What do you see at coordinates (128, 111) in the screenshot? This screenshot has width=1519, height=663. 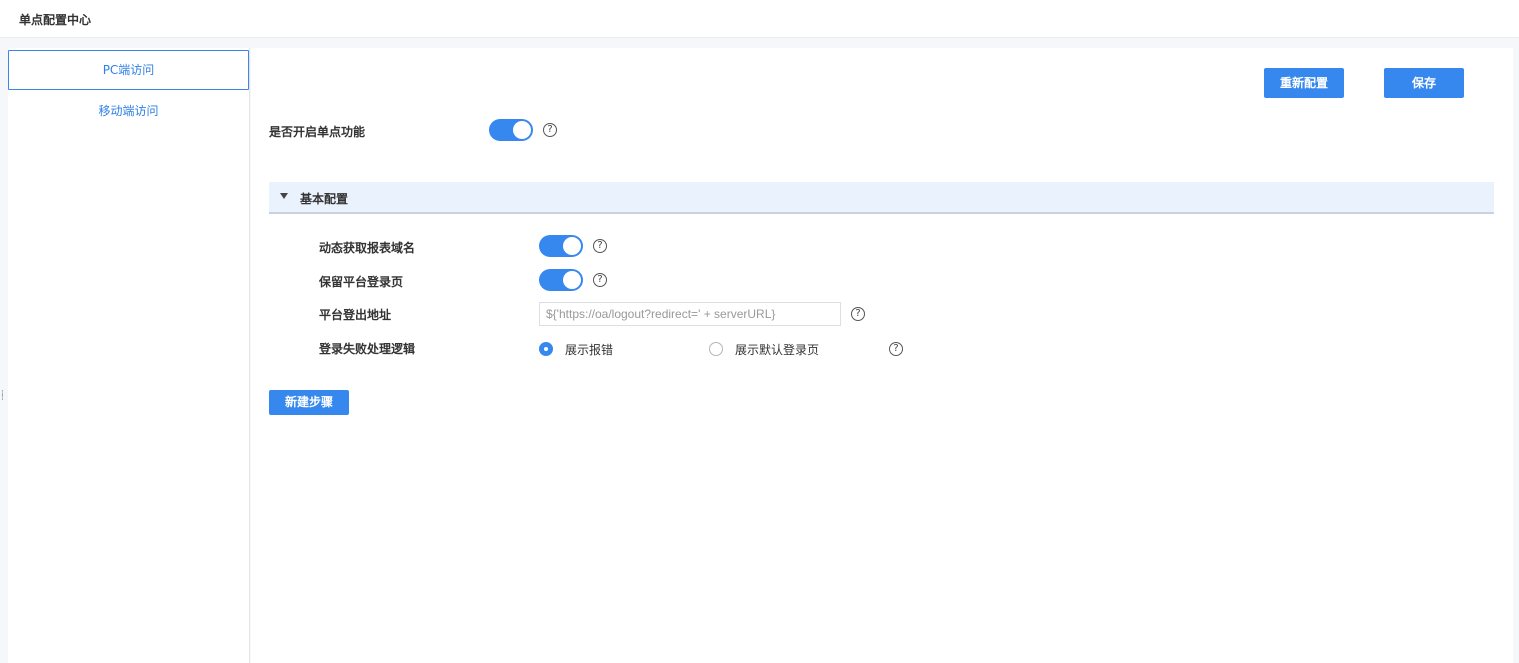 I see `sidebar-item-mobile-access: 移动端访问` at bounding box center [128, 111].